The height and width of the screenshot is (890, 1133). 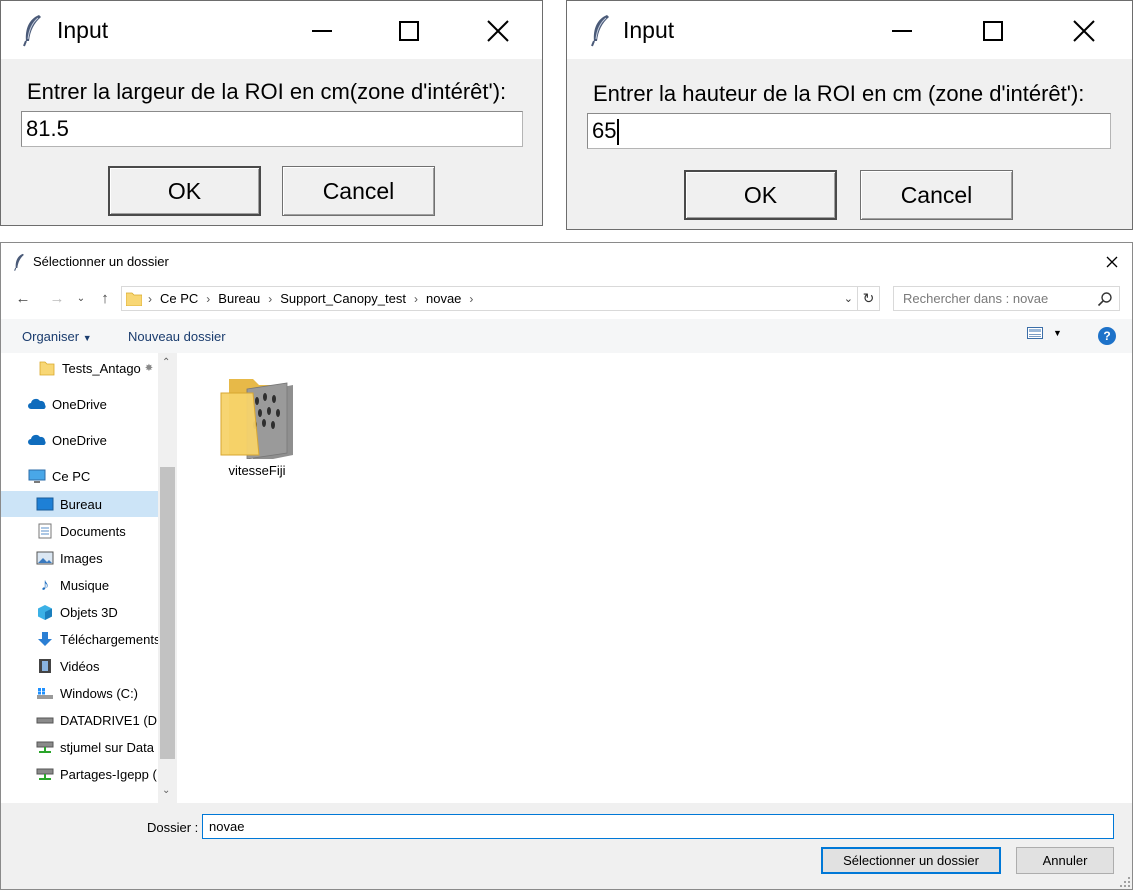 I want to click on nav-item-ce-pc: Ce PC, so click(x=79, y=476).